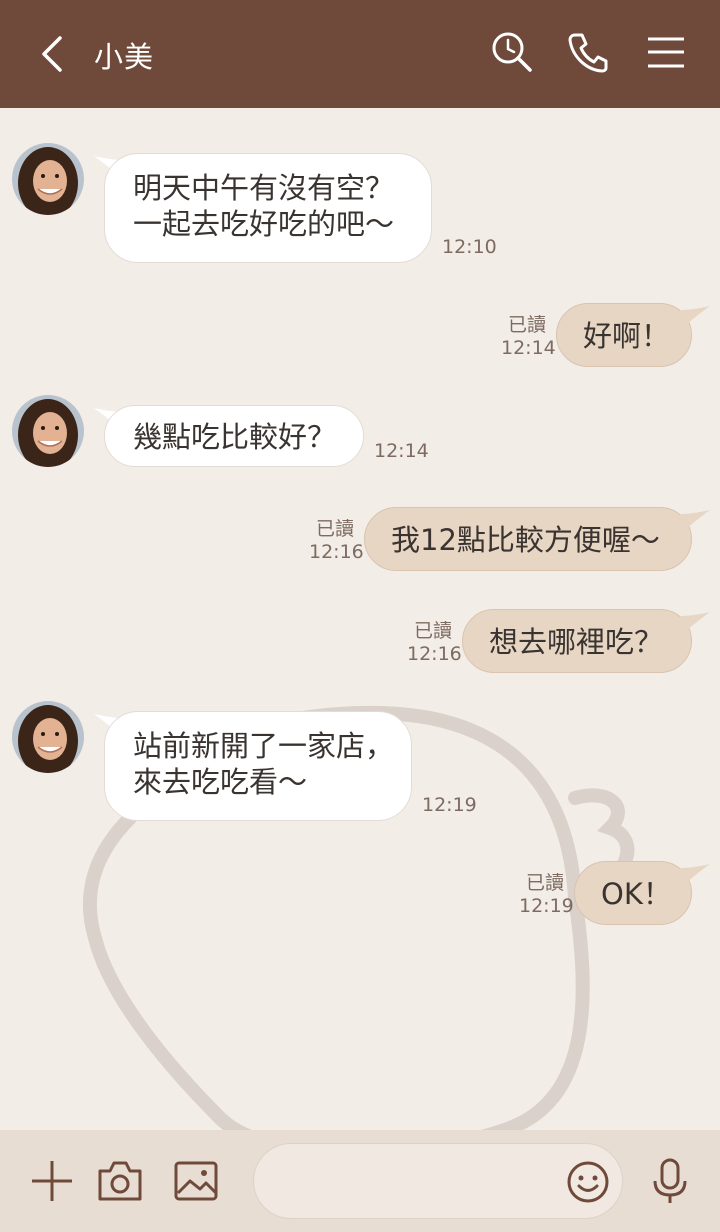  I want to click on message-text-line: 來去吃吃看～, so click(220, 782).